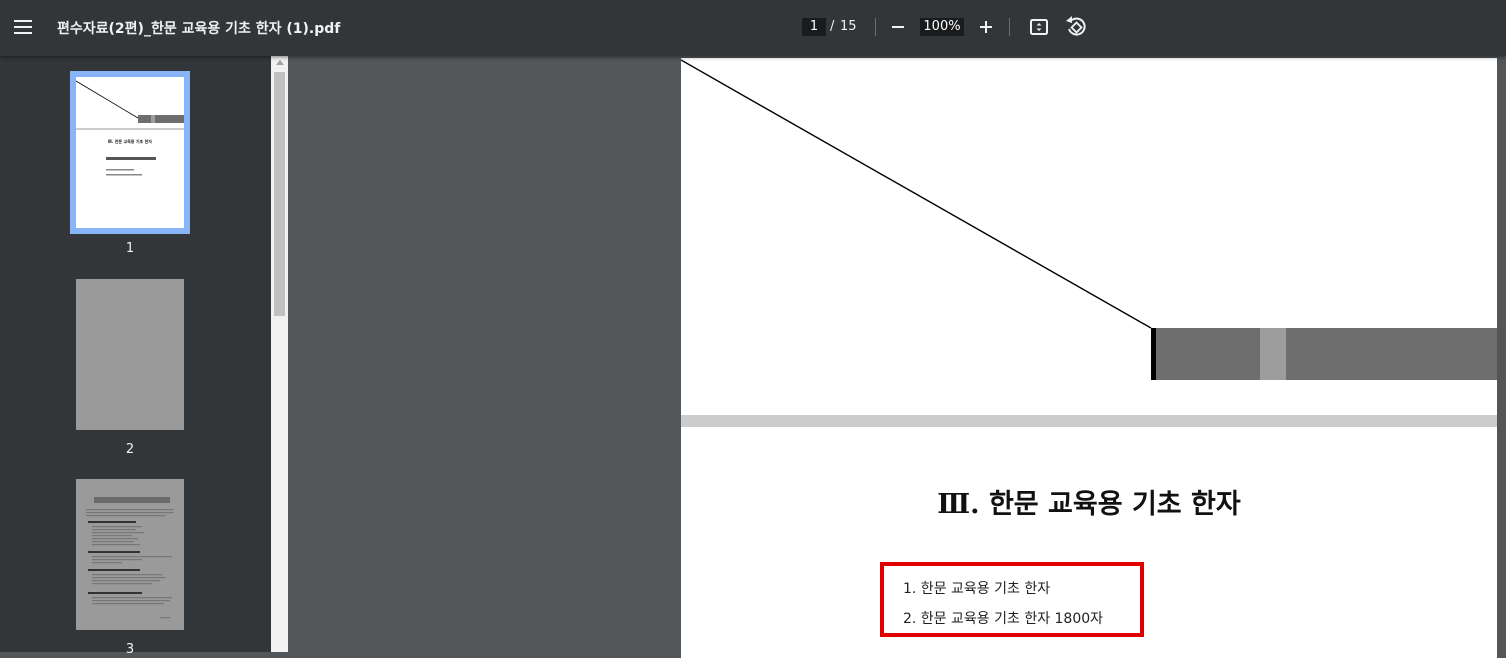 The height and width of the screenshot is (658, 1506). Describe the element at coordinates (1089, 421) in the screenshot. I see `divider-band` at that location.